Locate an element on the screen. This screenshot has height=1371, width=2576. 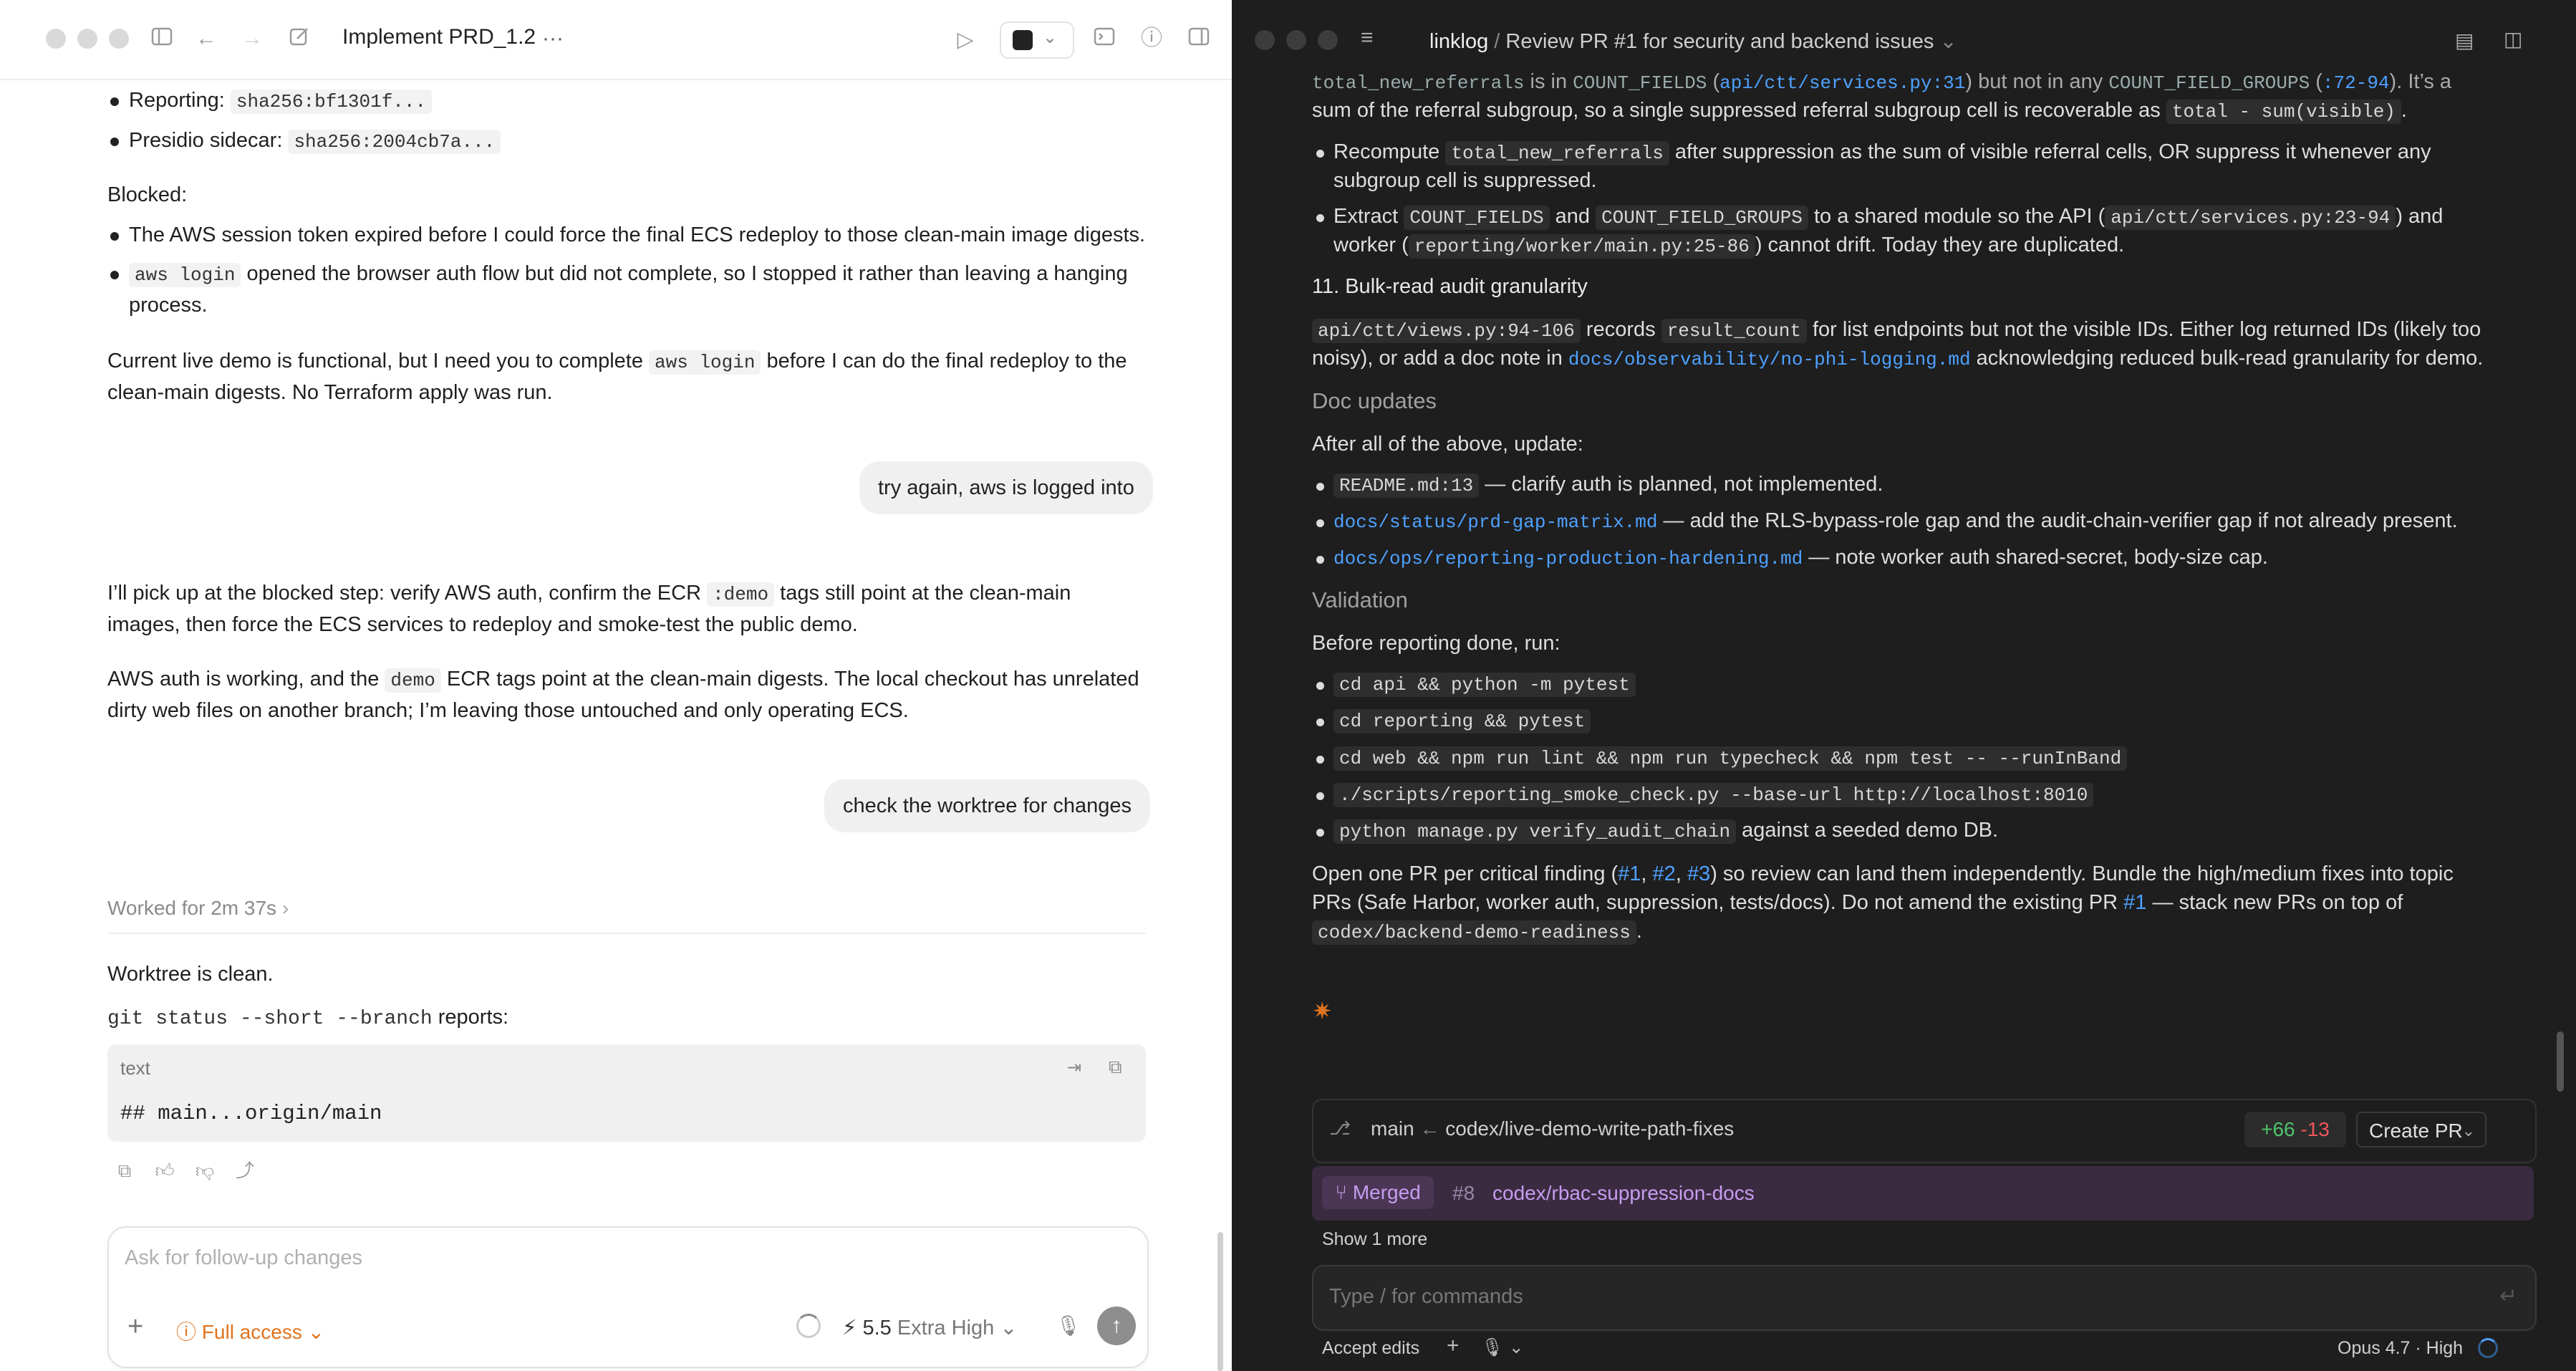
merge-icon: ⑂ is located at coordinates (1341, 1192).